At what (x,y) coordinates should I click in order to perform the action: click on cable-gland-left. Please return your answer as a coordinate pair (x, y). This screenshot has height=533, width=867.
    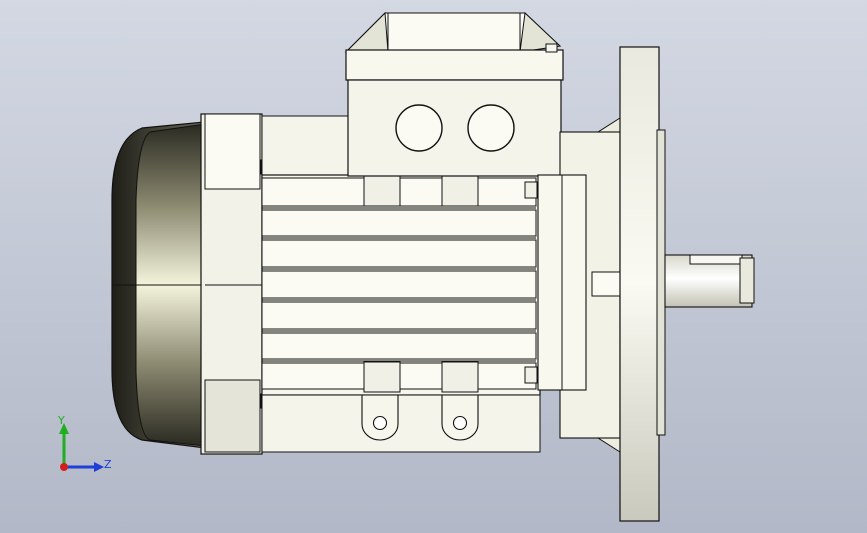
    Looking at the image, I should click on (419, 128).